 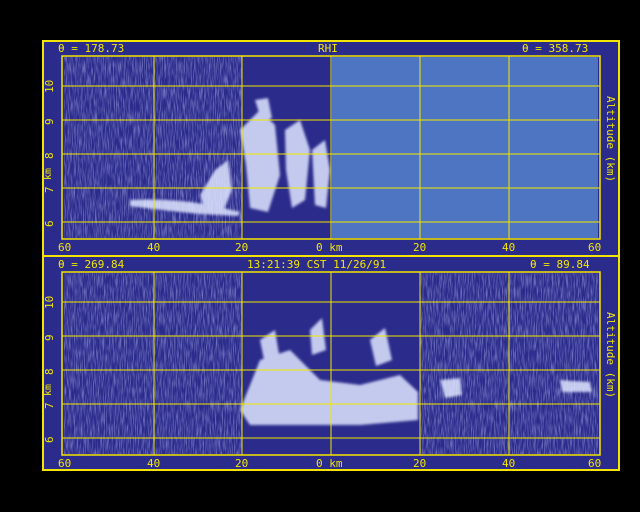 I want to click on bottom-left-angle: θ = 269.84, so click(x=91, y=264).